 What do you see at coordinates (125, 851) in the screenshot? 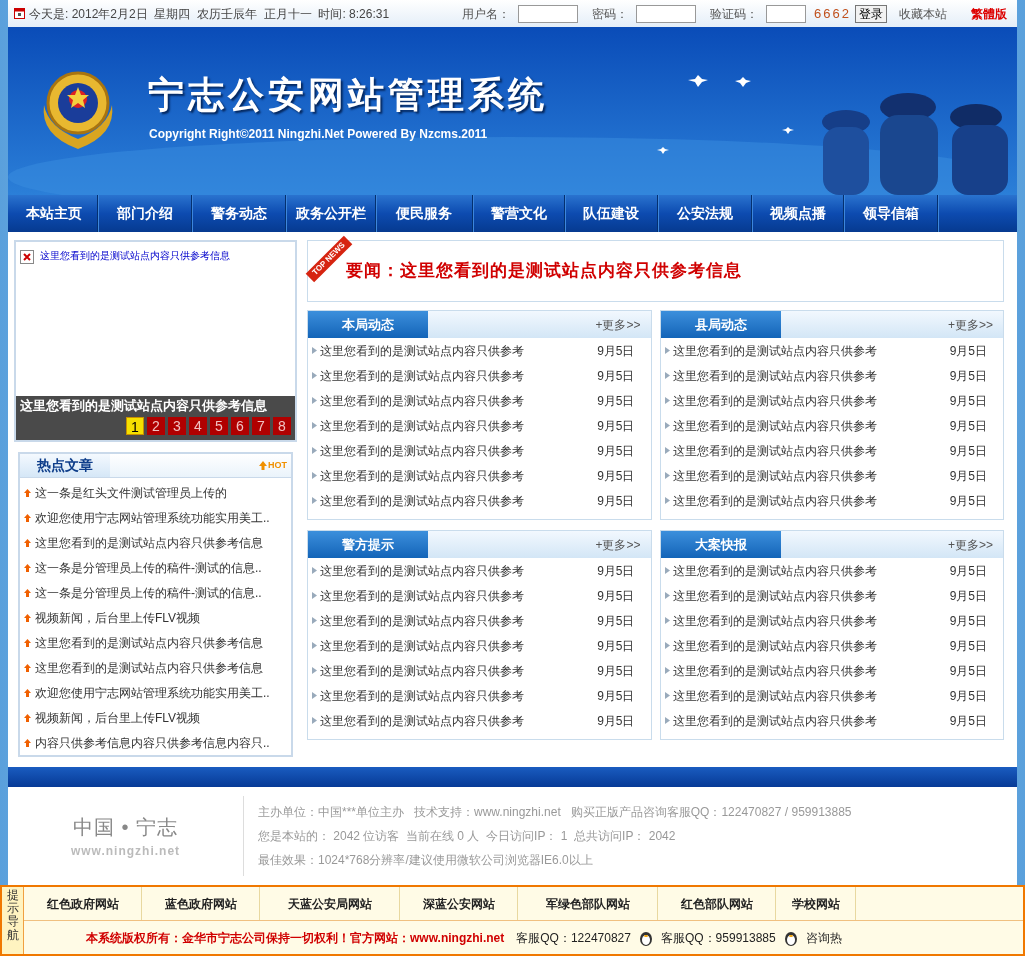
I see `footer-logo-url: www.ningzhi.net` at bounding box center [125, 851].